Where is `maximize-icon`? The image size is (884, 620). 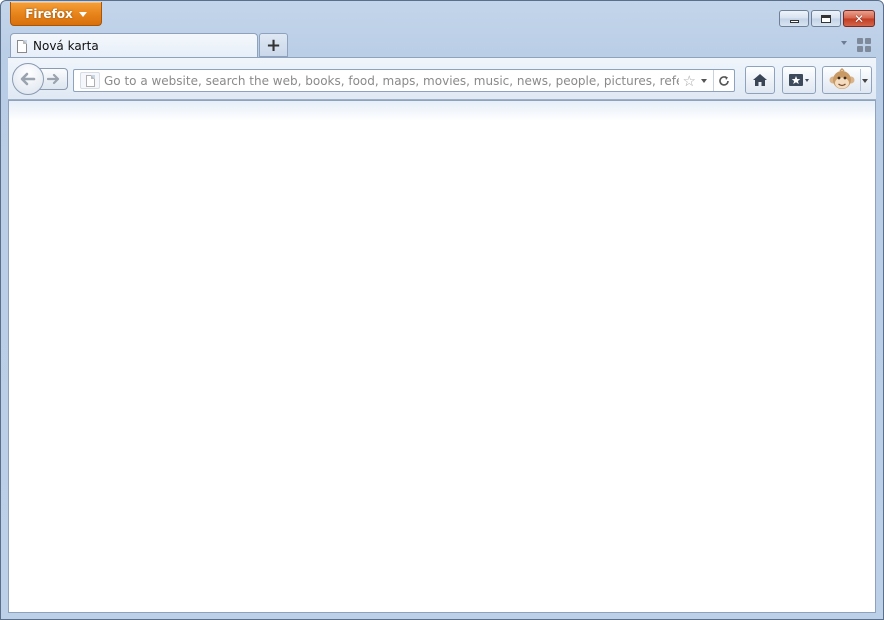
maximize-icon is located at coordinates (826, 18).